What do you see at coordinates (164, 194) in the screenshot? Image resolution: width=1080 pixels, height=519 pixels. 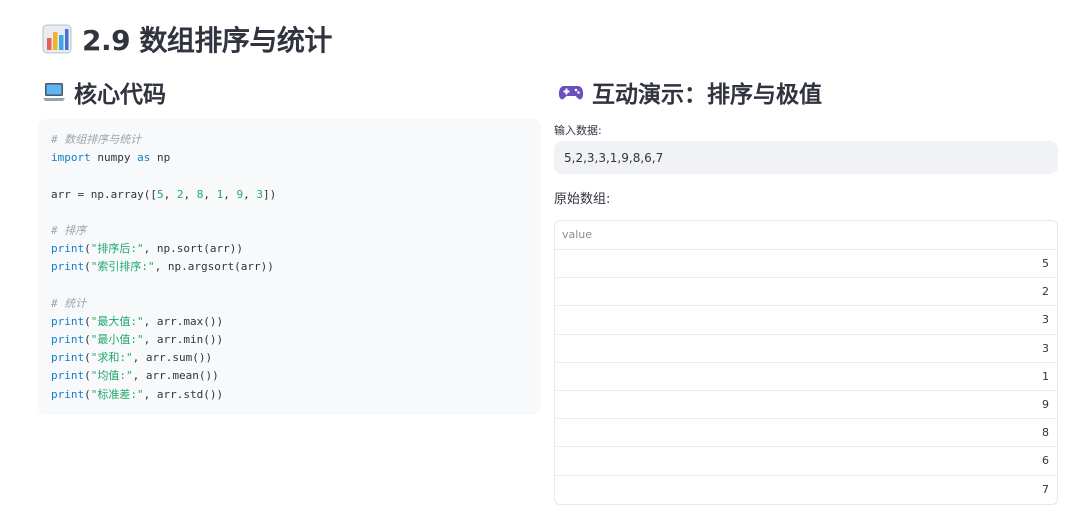 I see `code-line: arr = np.array([5, 2, 8, 1, 9, 3])` at bounding box center [164, 194].